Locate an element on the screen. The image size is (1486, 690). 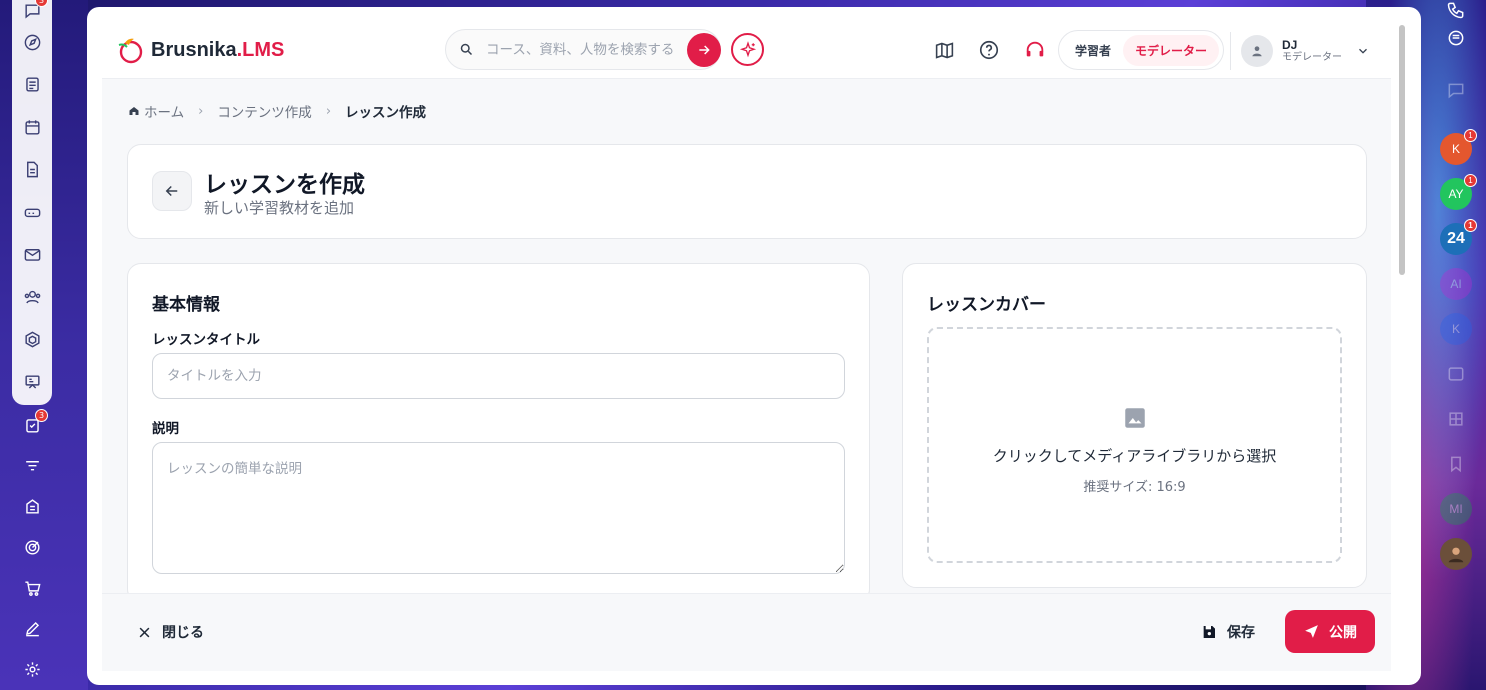
presentation-icon is located at coordinates (32, 382).